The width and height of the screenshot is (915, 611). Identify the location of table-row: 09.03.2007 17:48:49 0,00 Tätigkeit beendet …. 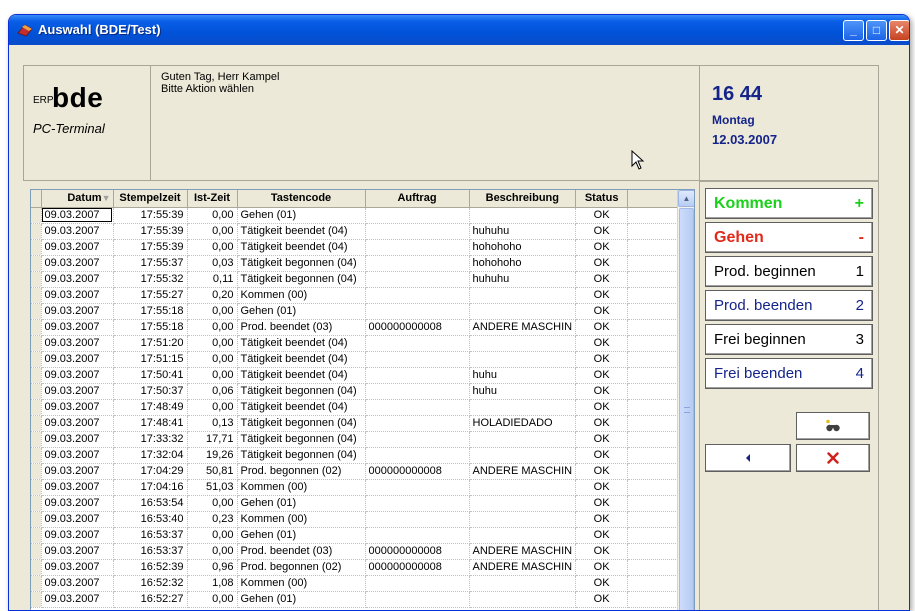
(356, 407).